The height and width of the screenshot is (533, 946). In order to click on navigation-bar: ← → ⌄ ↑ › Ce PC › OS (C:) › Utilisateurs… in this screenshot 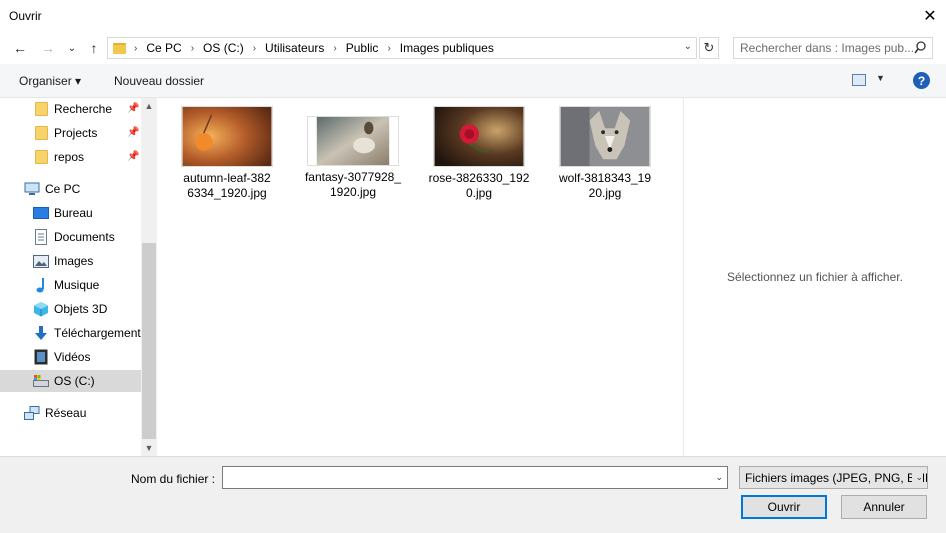, I will do `click(473, 48)`.